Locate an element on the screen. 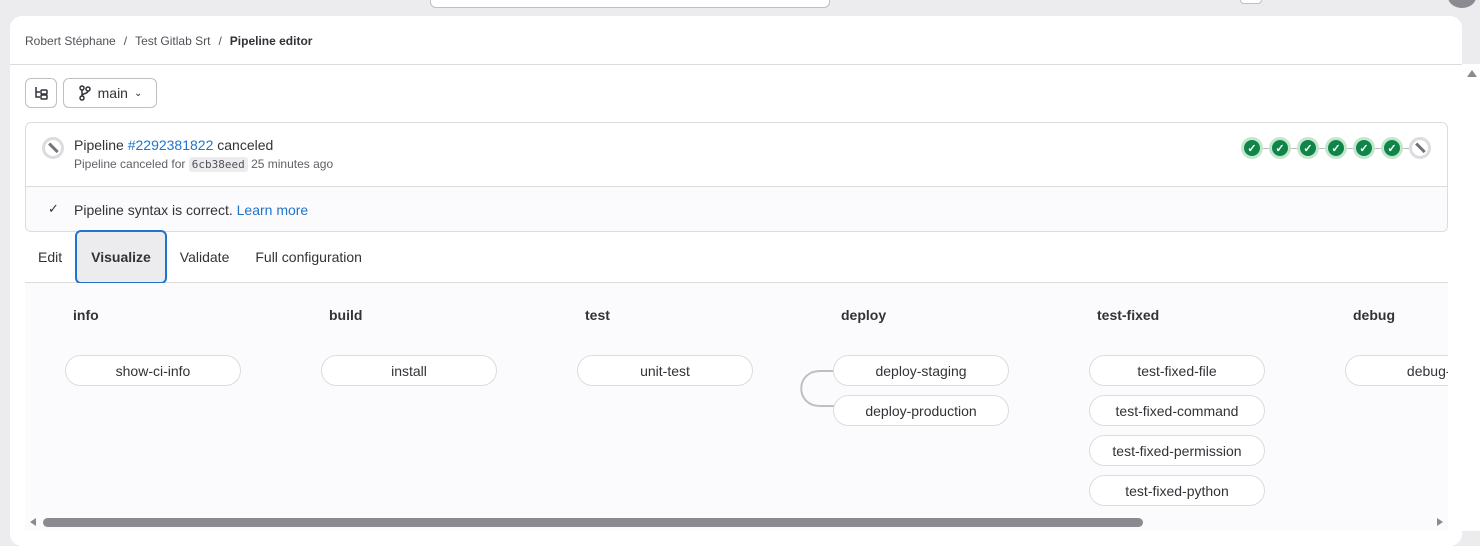 This screenshot has width=1480, height=546. job-pill: install is located at coordinates (409, 370).